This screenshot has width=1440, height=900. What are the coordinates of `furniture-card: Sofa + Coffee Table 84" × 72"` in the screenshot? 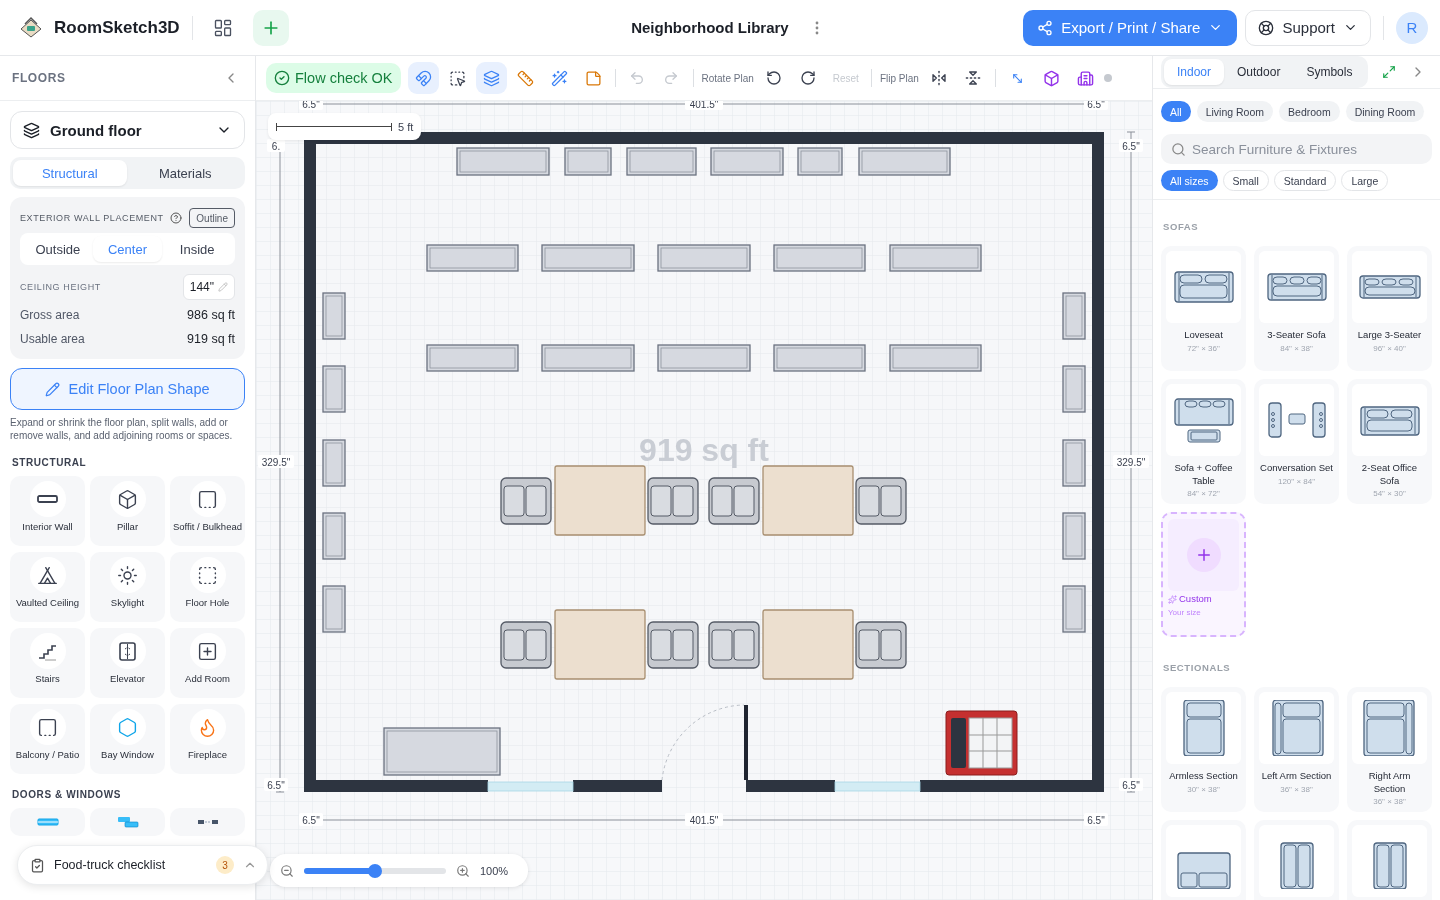 It's located at (1203, 441).